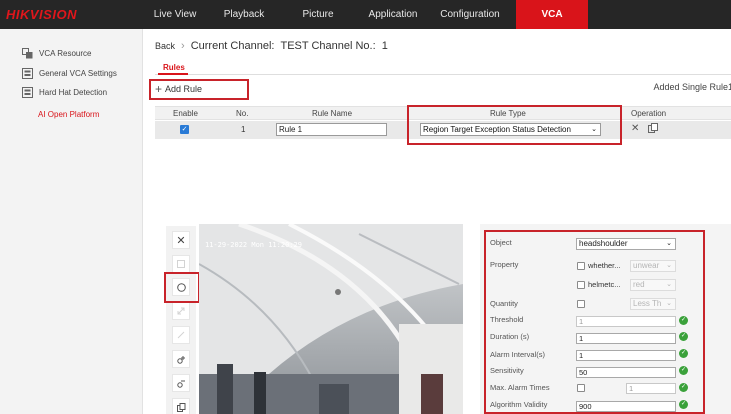 The image size is (731, 414). I want to click on expand-icon, so click(181, 311).